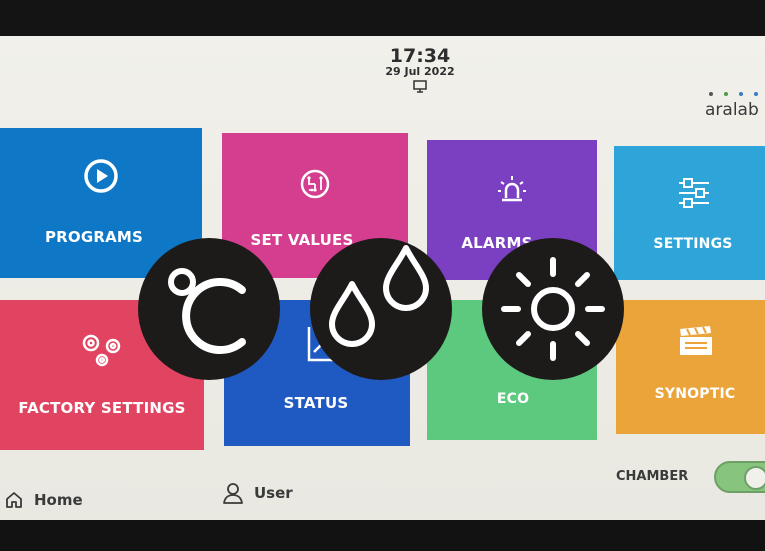  Describe the element at coordinates (652, 476) in the screenshot. I see `chamber-label: CHAMBER` at that location.